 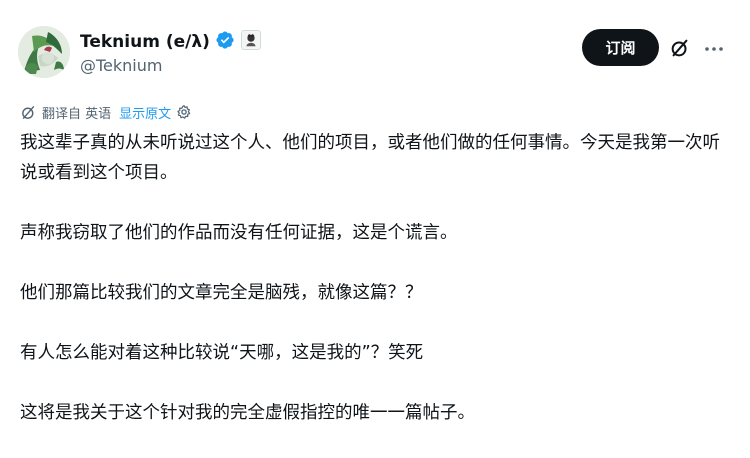 What do you see at coordinates (44, 52) in the screenshot?
I see `avatar` at bounding box center [44, 52].